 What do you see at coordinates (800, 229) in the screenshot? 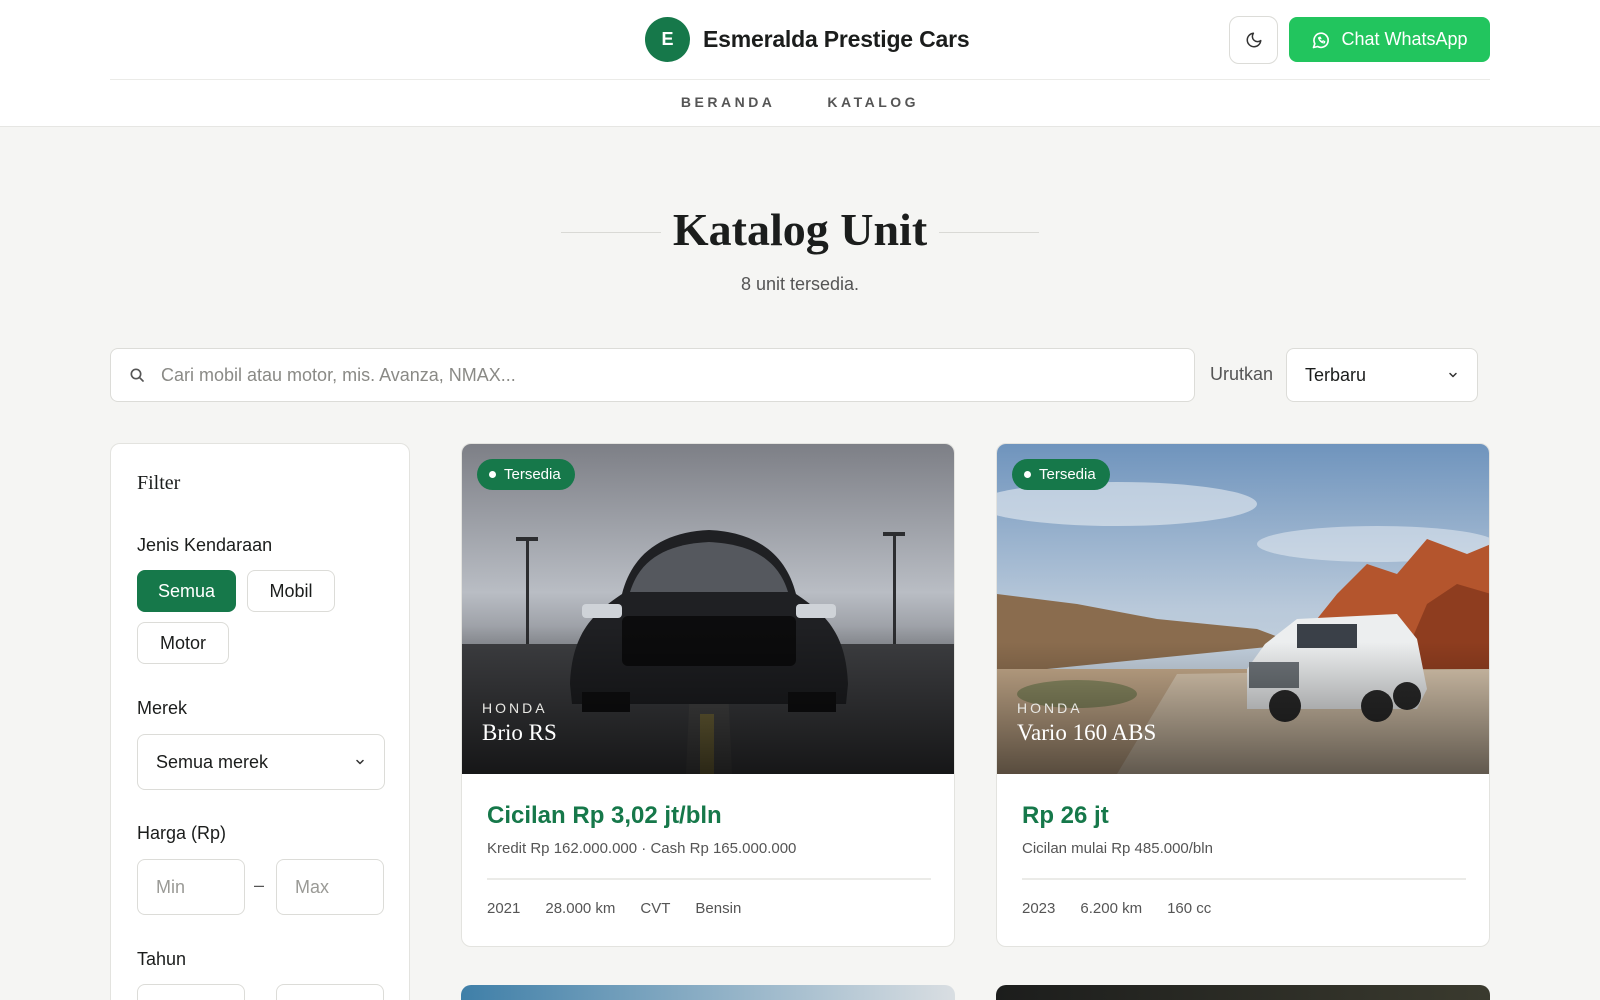
I see `page-title: Katalog Unit` at bounding box center [800, 229].